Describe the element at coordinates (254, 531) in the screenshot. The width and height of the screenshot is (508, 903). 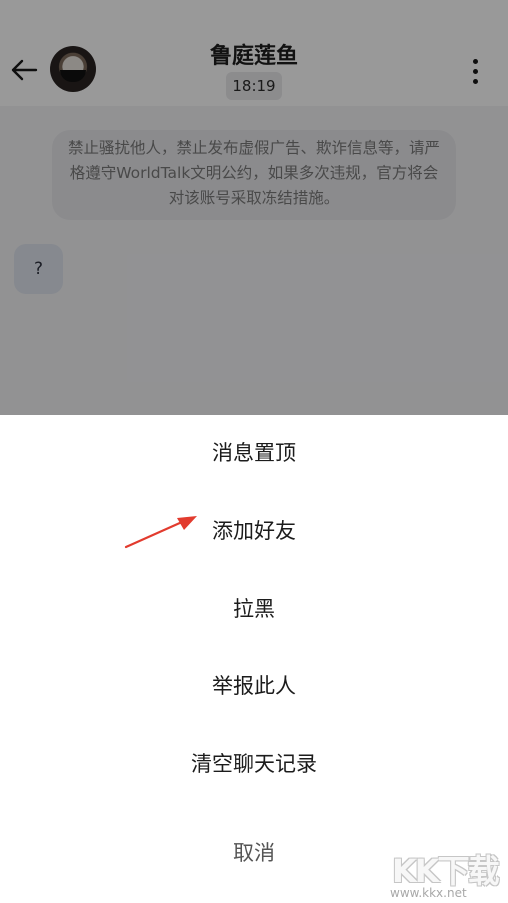
I see `menu-item-add-friend: 添加好友` at that location.